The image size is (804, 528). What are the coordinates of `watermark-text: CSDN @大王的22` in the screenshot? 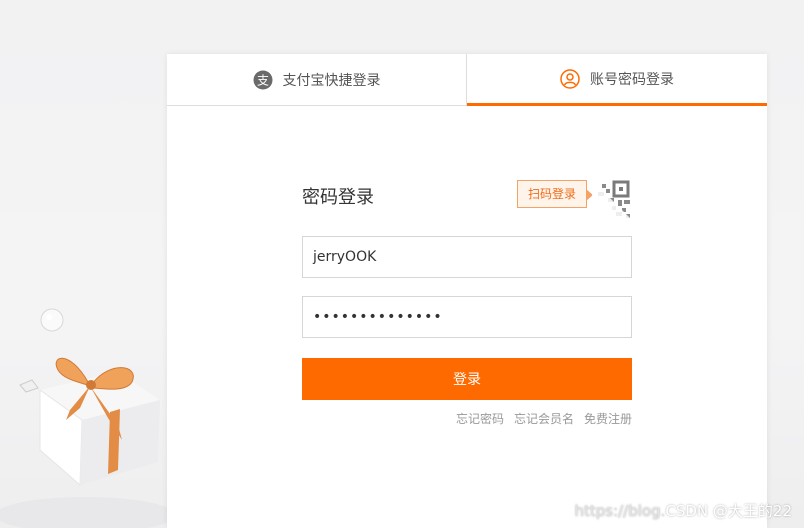 It's located at (728, 511).